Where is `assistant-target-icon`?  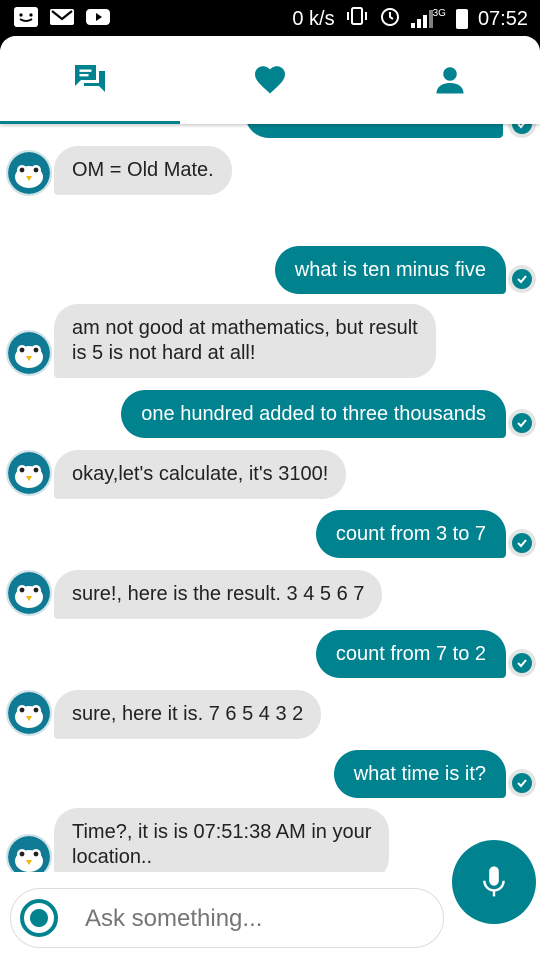
assistant-target-icon is located at coordinates (39, 918).